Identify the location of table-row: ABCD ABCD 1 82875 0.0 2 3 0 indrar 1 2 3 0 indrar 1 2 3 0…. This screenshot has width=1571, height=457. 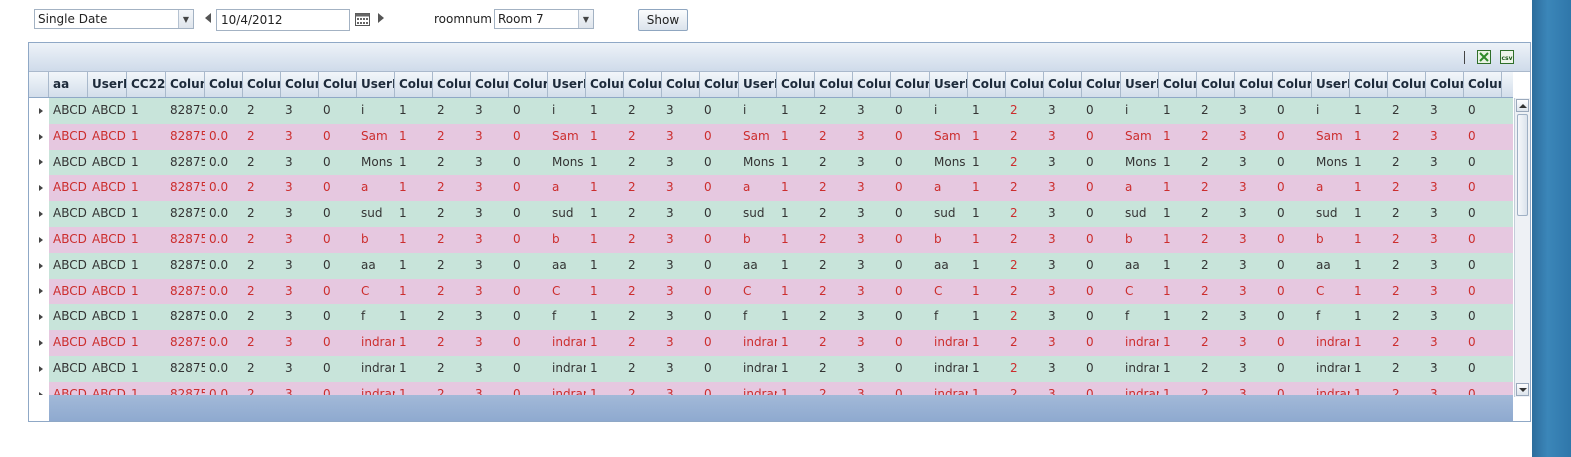
(771, 343).